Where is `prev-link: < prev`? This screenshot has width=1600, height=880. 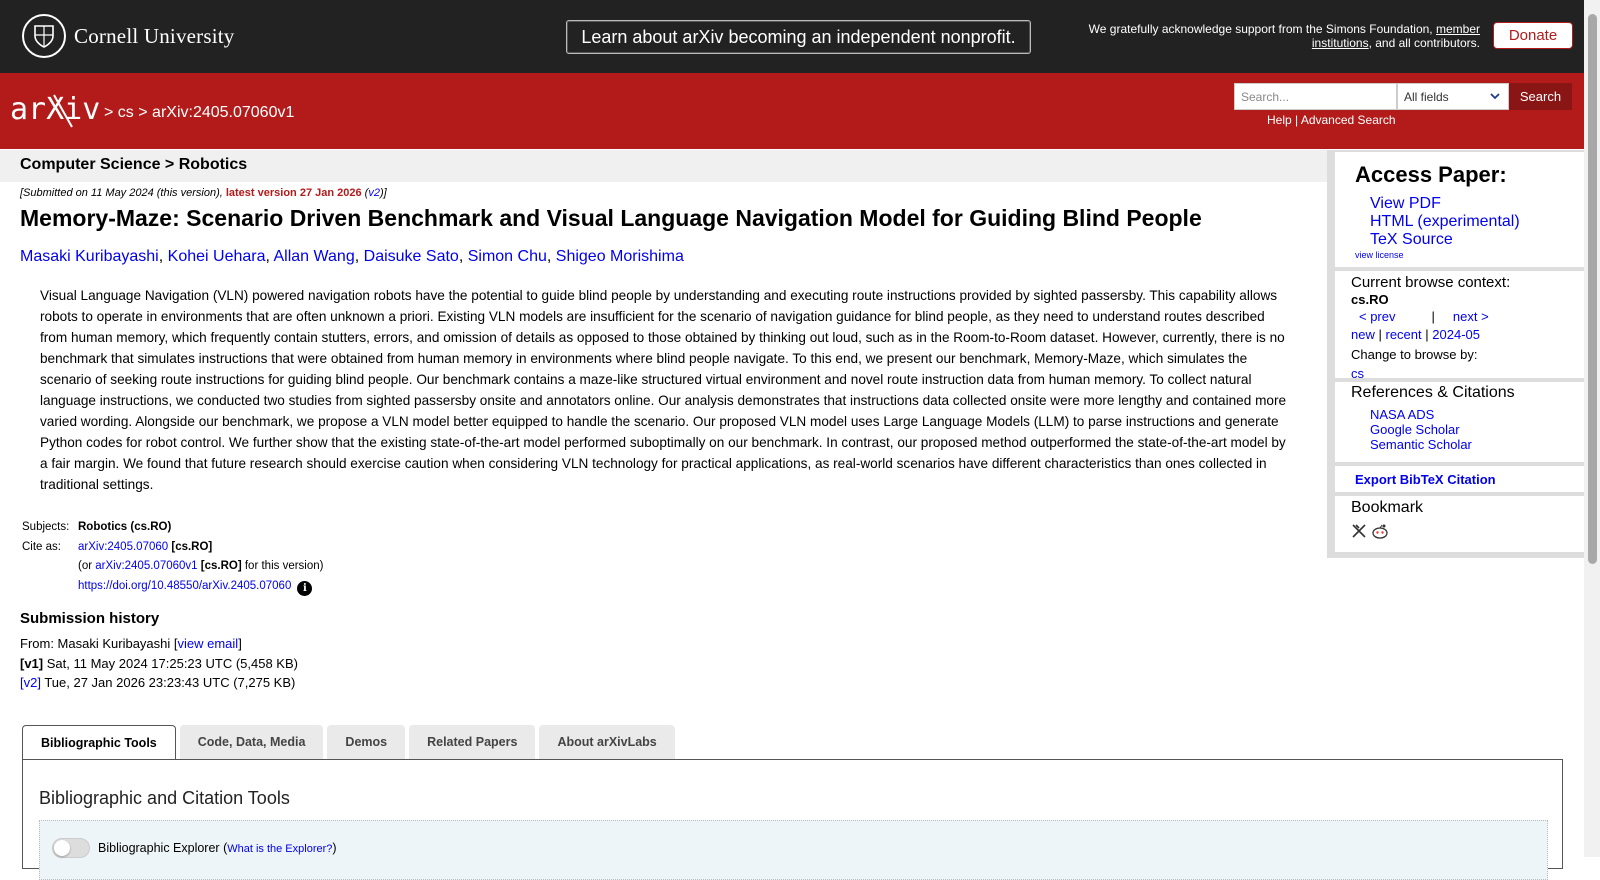 prev-link: < prev is located at coordinates (1377, 316).